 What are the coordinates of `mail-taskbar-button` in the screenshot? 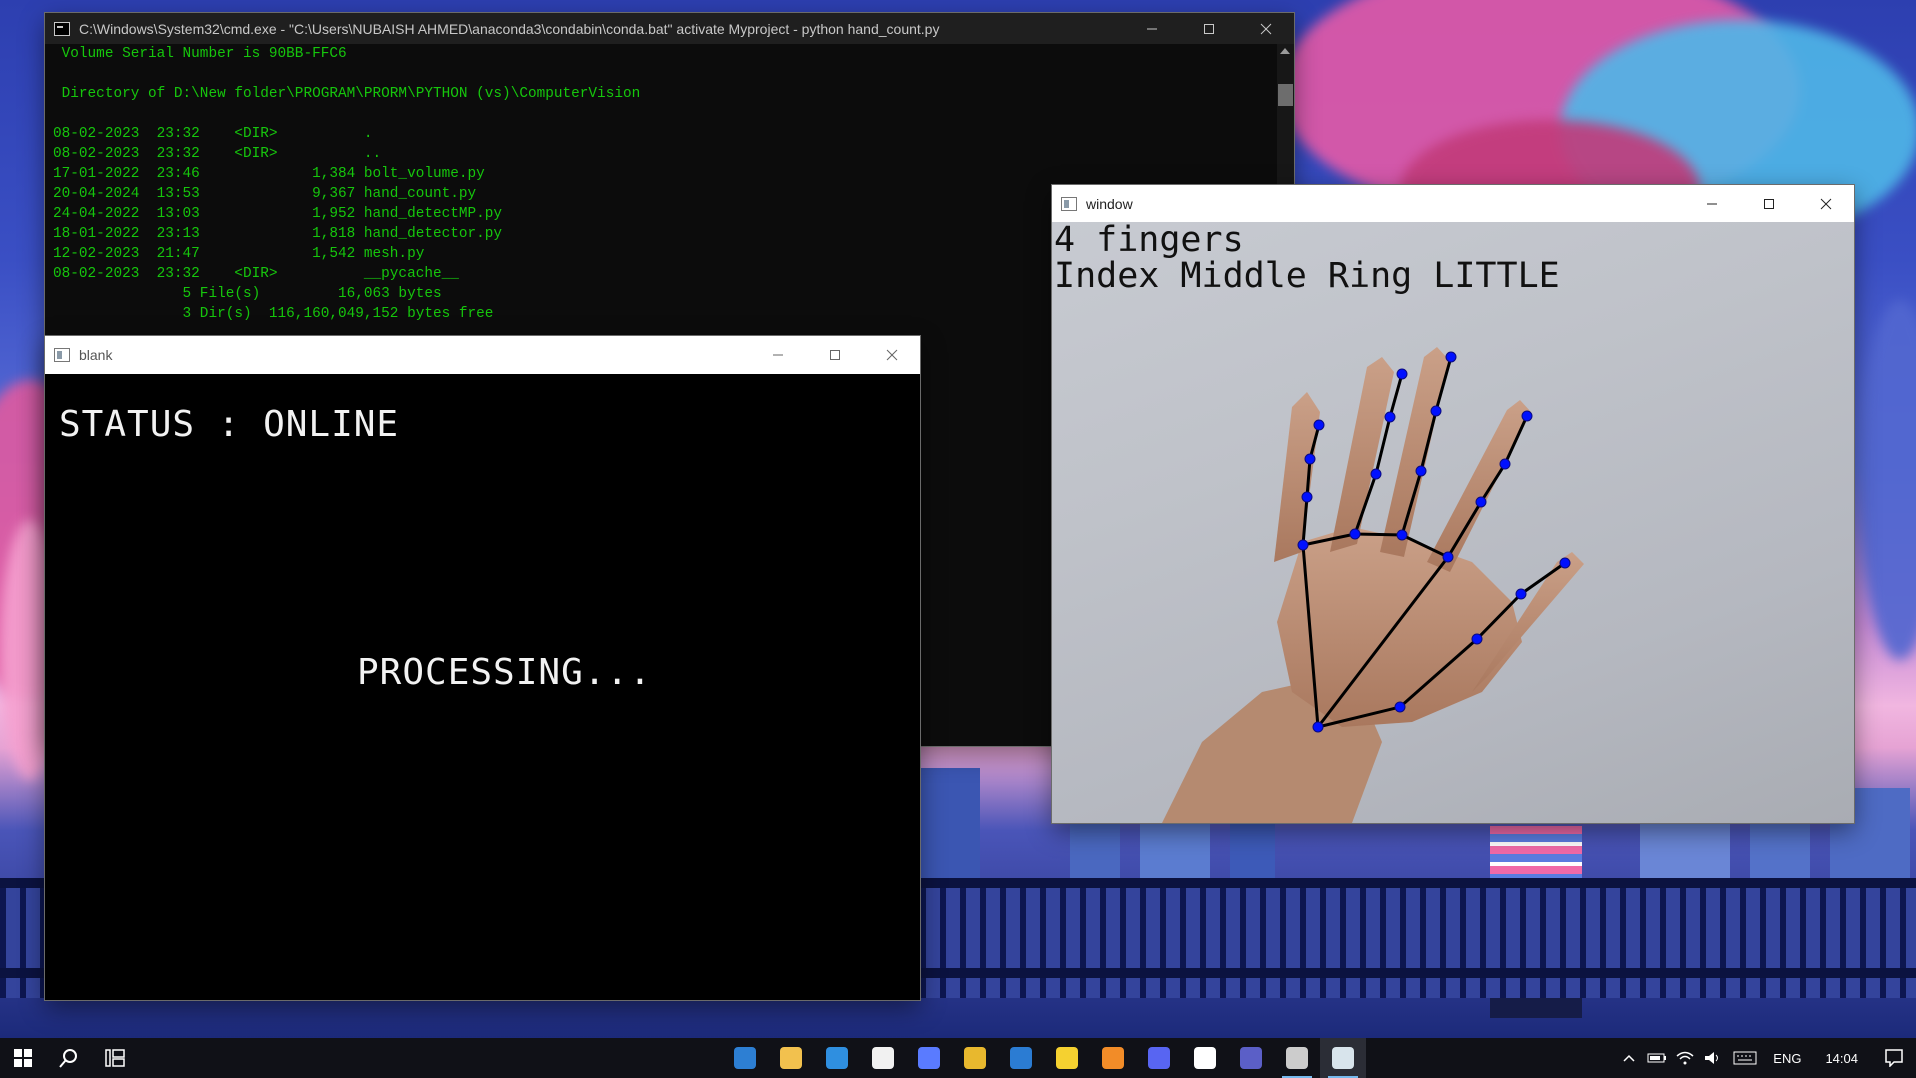 It's located at (837, 1058).